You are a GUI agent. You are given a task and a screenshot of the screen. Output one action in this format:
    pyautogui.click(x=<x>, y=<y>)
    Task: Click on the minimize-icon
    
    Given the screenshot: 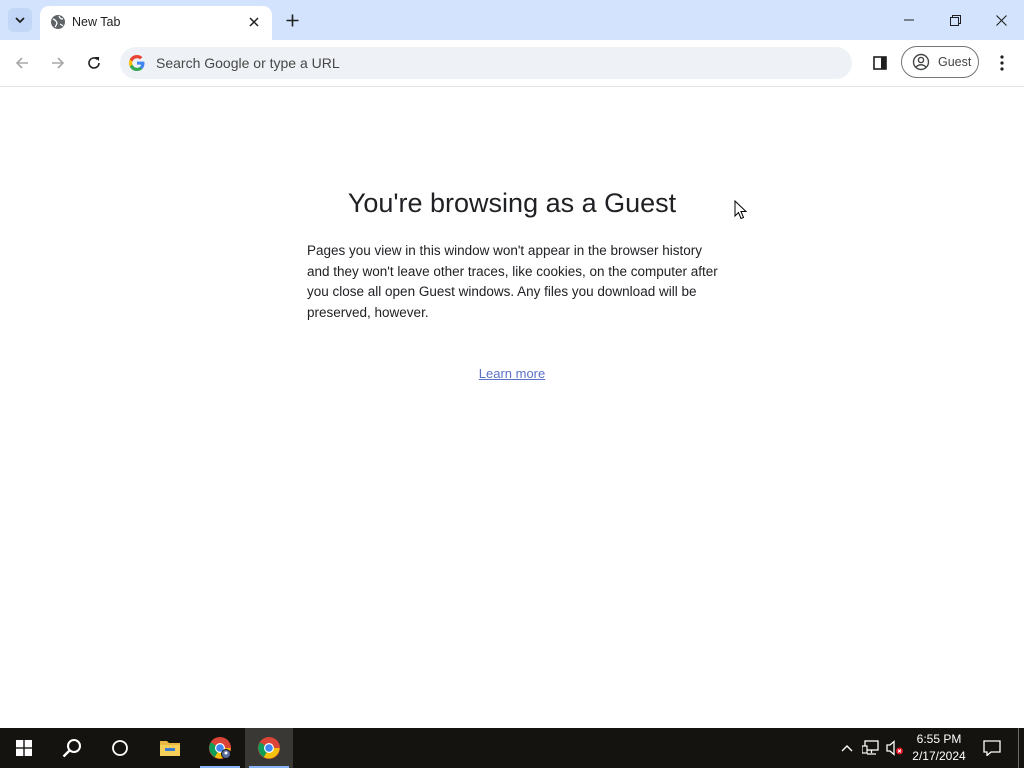 What is the action you would take?
    pyautogui.click(x=909, y=20)
    